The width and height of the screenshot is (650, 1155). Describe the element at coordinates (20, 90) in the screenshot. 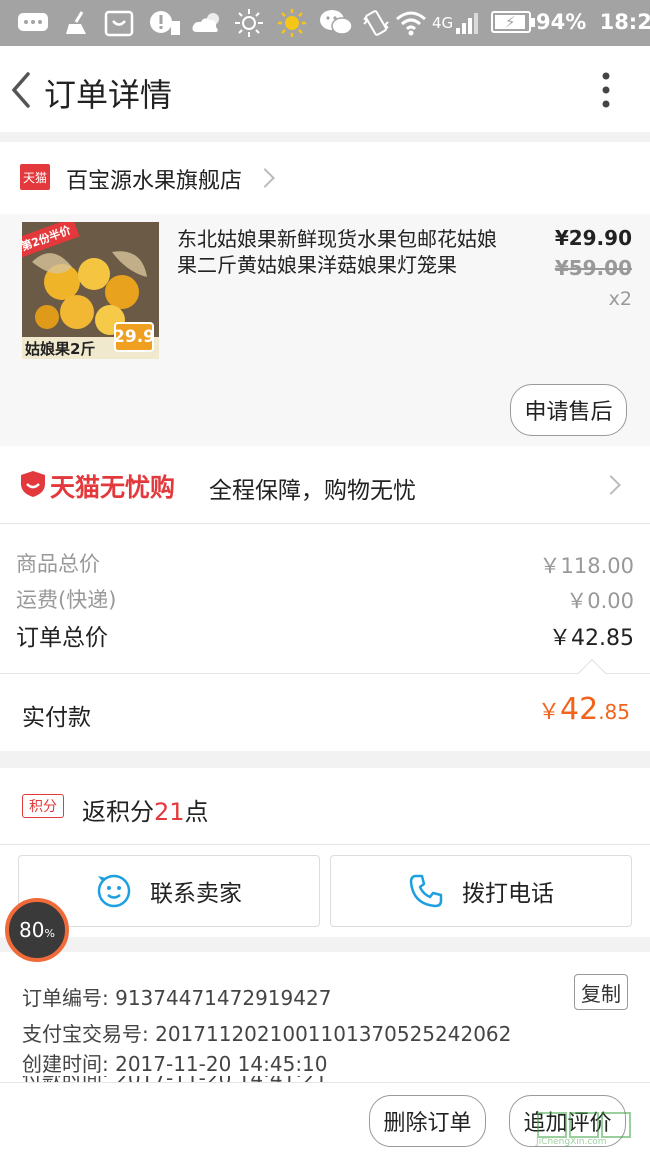

I see `chevron-left-icon` at that location.